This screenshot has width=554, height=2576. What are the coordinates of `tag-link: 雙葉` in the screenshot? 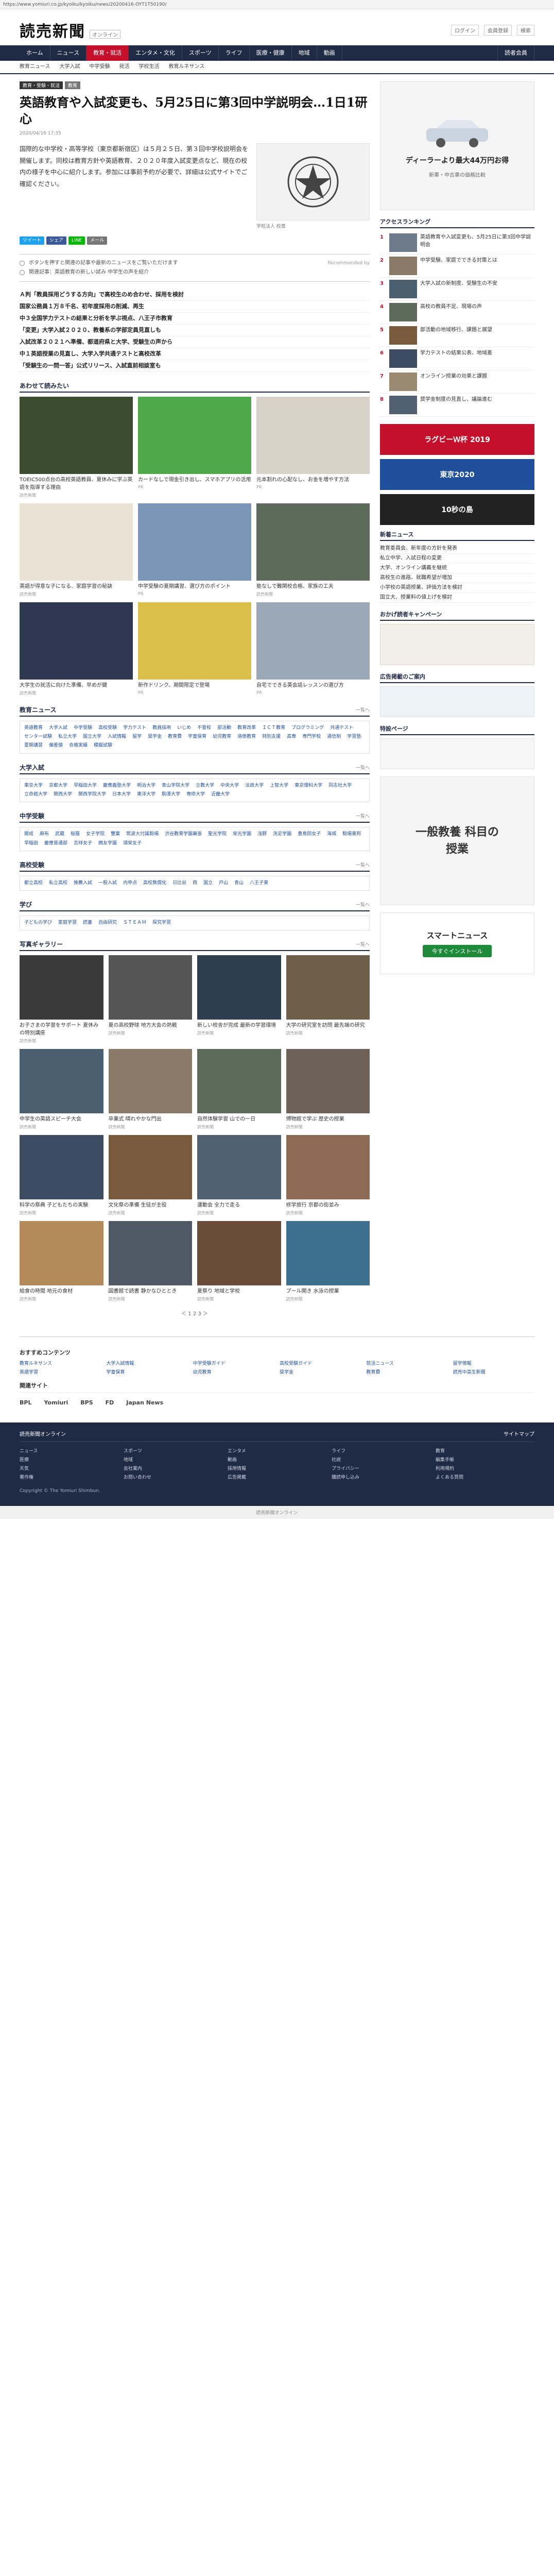 It's located at (116, 834).